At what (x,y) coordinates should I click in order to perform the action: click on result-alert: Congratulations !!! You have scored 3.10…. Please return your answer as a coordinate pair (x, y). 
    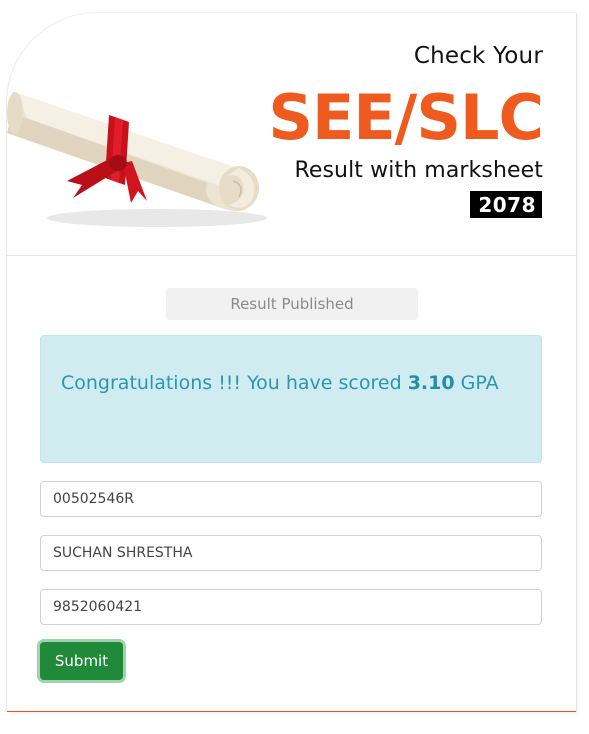
    Looking at the image, I should click on (291, 399).